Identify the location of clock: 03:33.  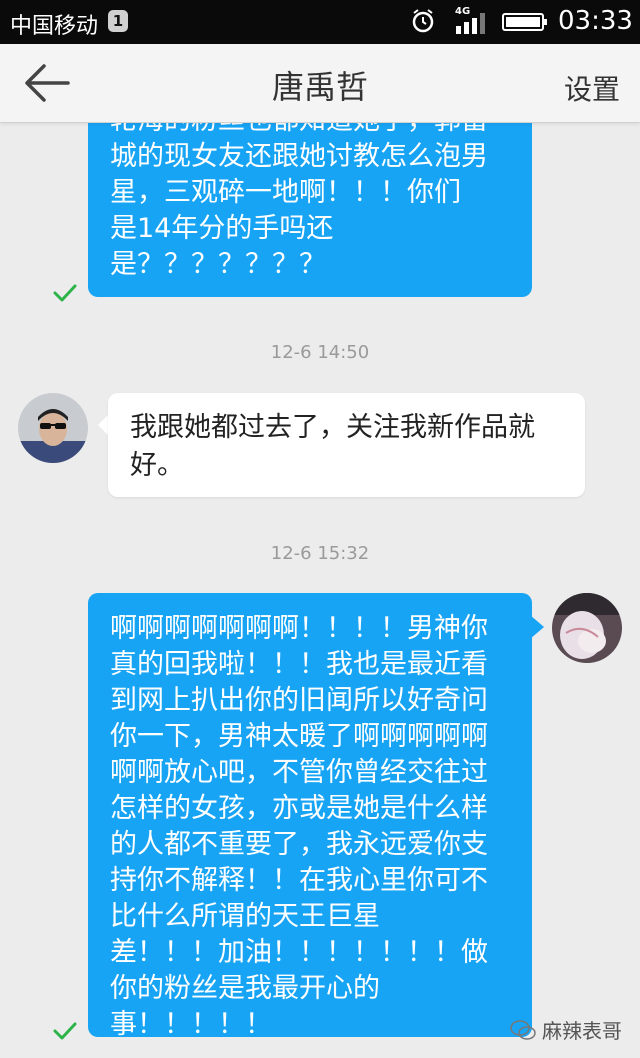
(595, 21).